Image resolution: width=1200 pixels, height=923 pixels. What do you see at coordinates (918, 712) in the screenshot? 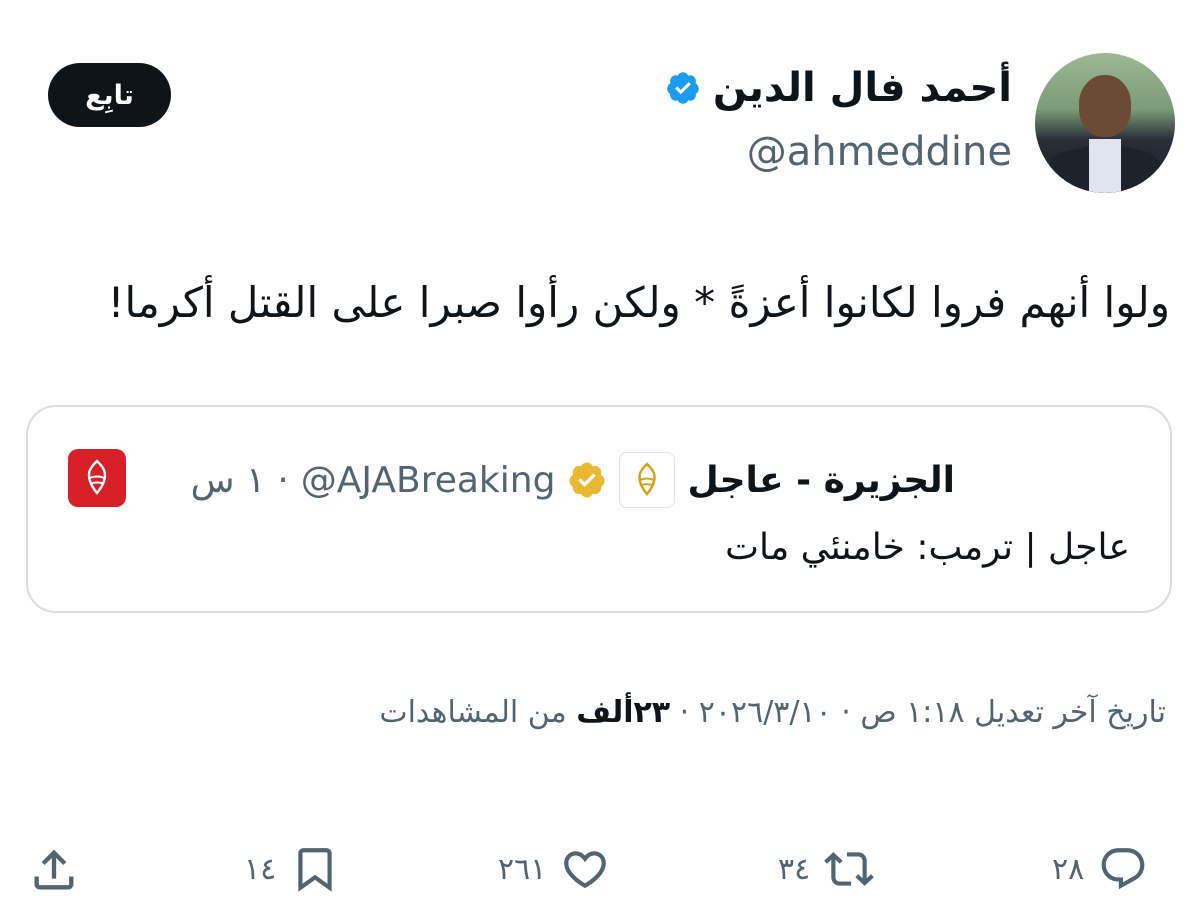
I see `edit-timestamp: تاريخ آخر تعديل ١:١٨ ص · ٢٠٢٦/٣/١٠ ·` at bounding box center [918, 712].